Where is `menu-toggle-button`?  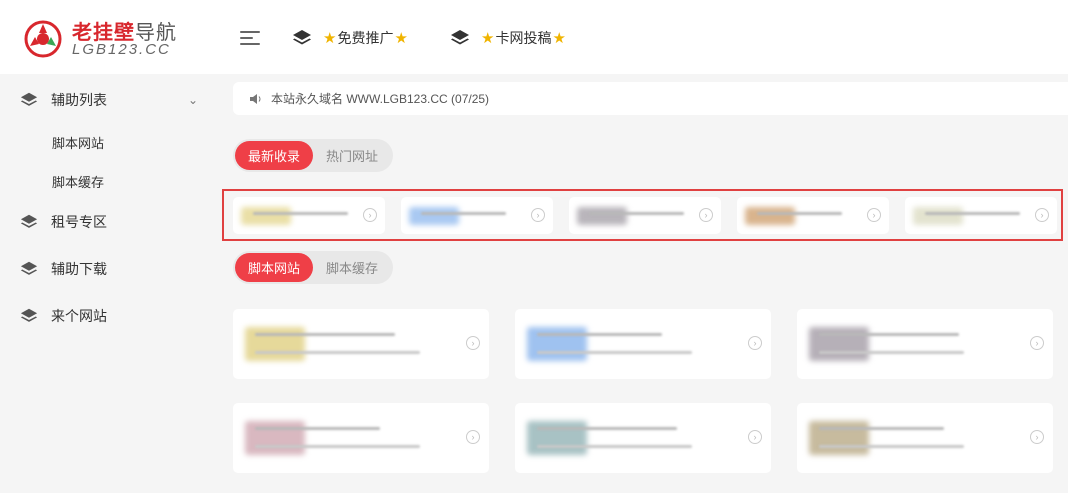 menu-toggle-button is located at coordinates (251, 38).